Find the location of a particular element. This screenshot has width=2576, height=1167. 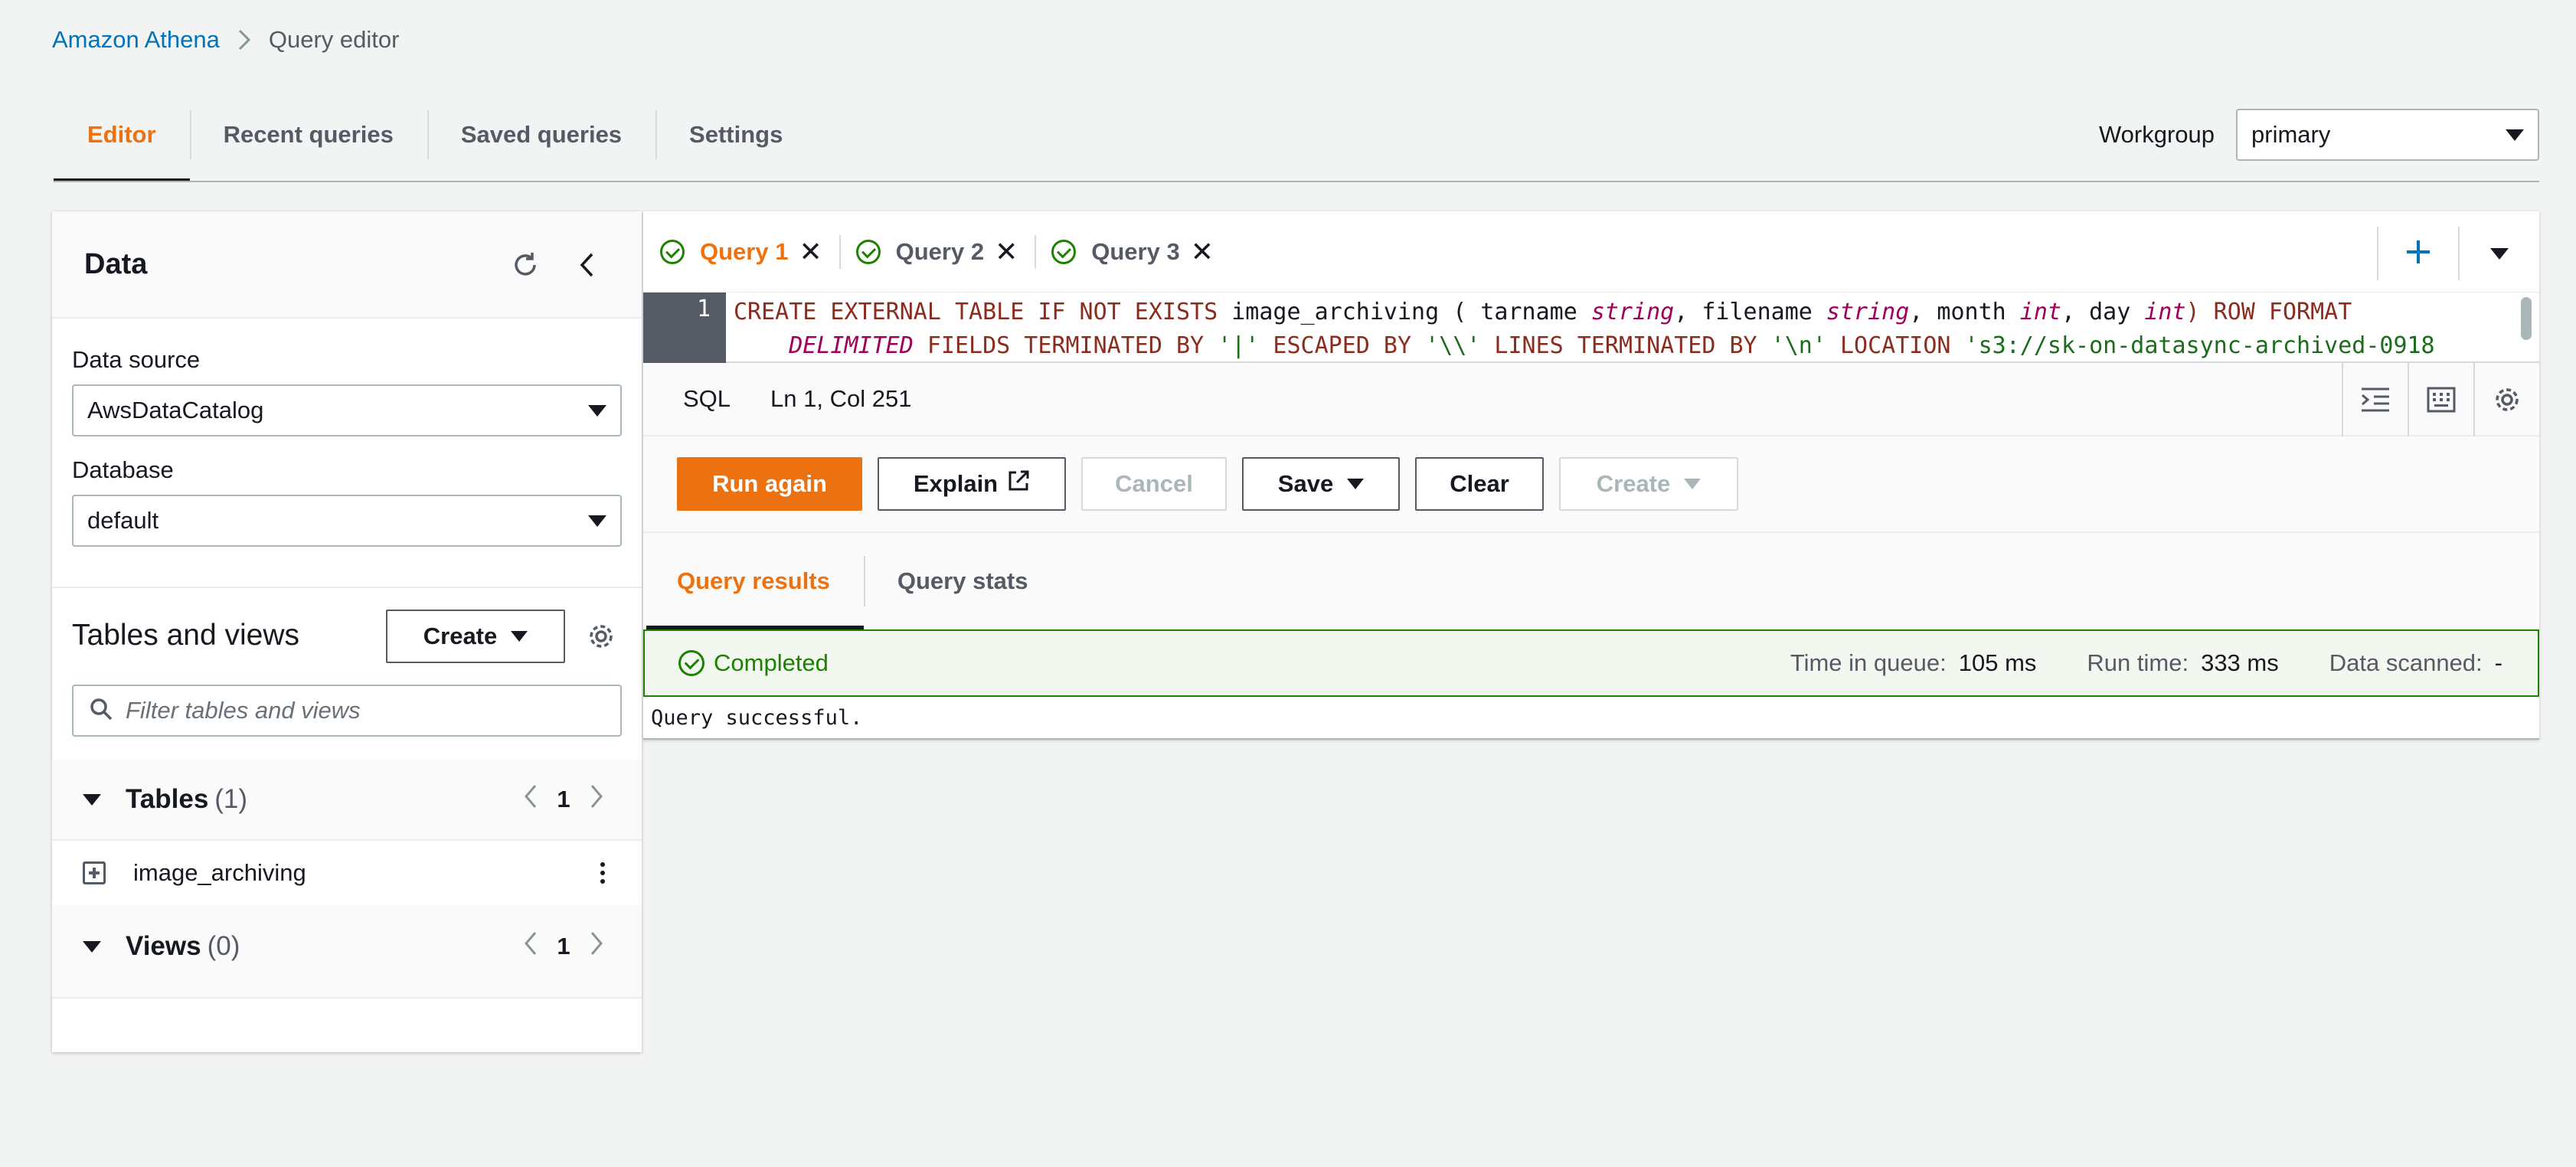

format-query-icon is located at coordinates (2375, 400).